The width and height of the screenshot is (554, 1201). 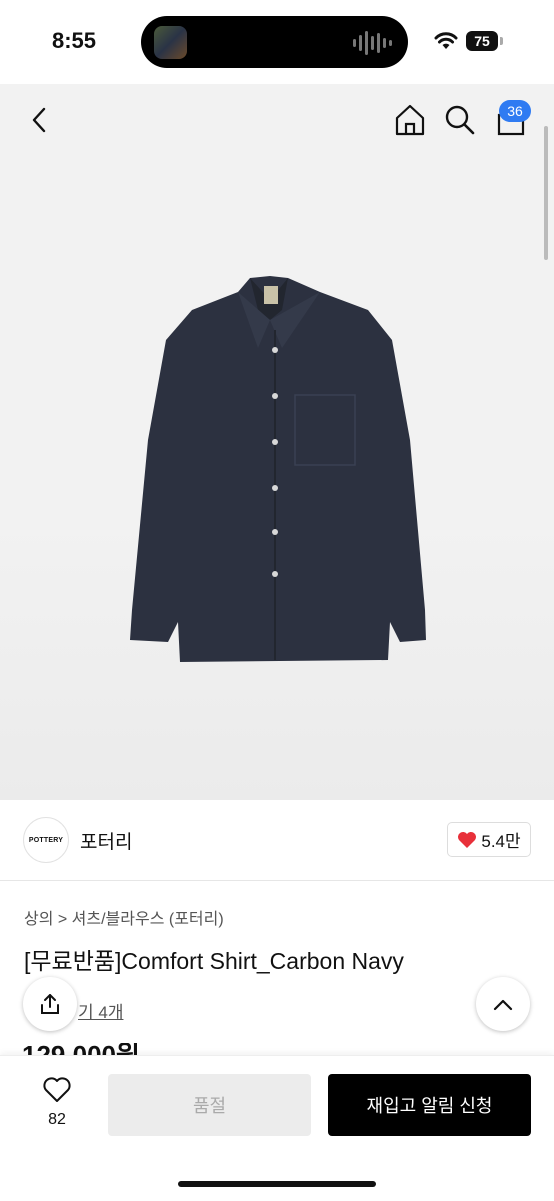 I want to click on home-indicator, so click(x=277, y=1184).